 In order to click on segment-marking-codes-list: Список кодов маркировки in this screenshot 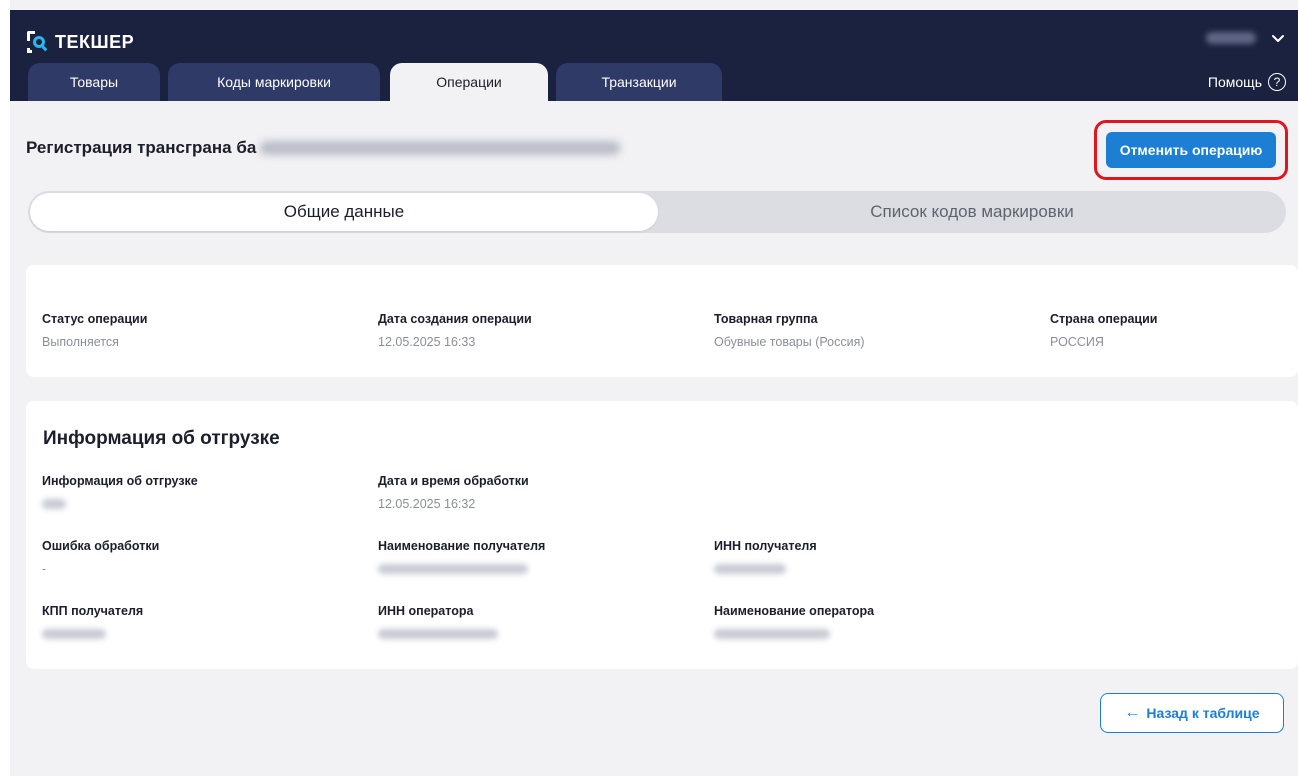, I will do `click(972, 212)`.